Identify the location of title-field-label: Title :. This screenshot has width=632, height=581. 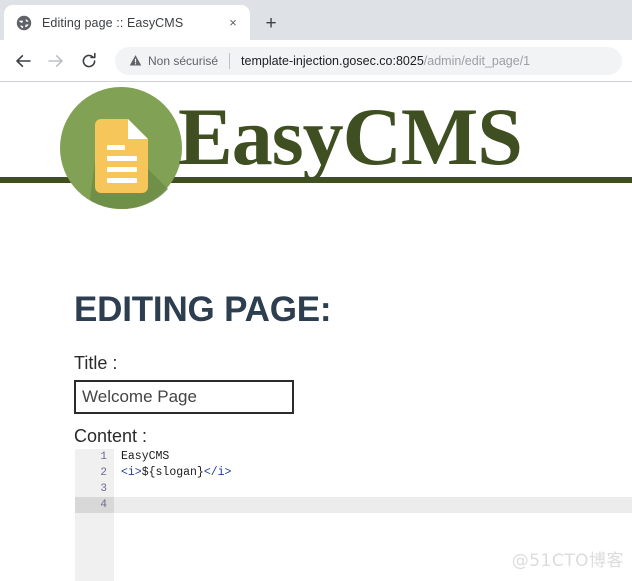
(96, 363).